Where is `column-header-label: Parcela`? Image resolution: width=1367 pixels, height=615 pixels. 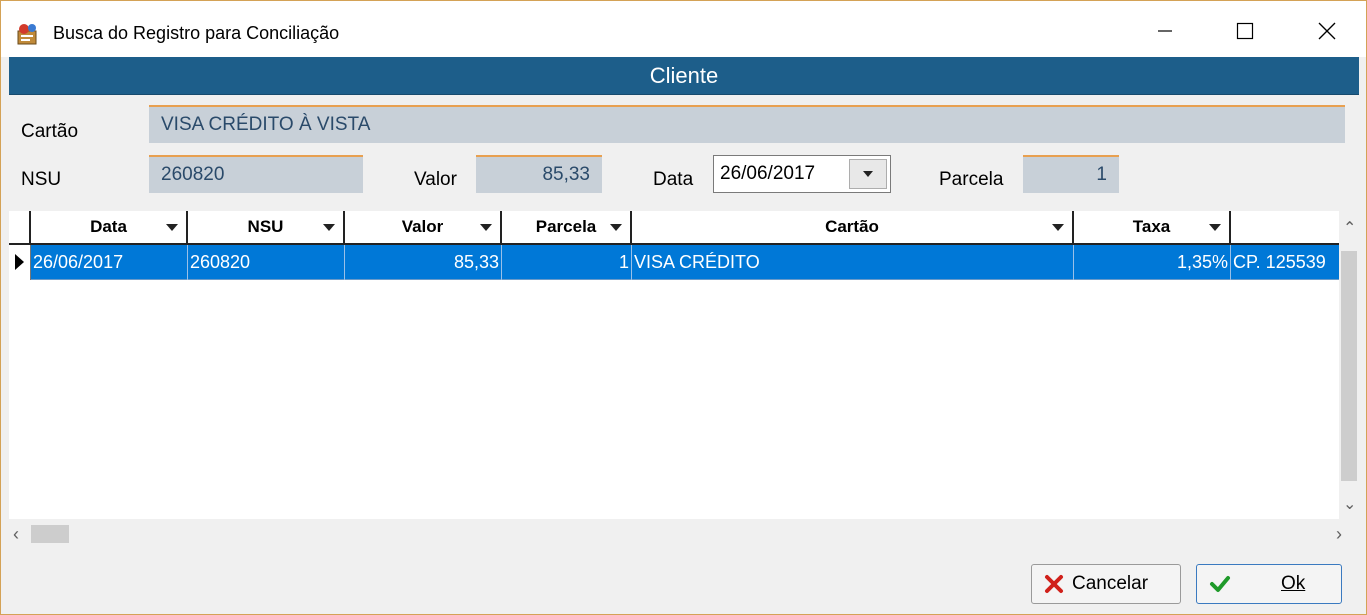 column-header-label: Parcela is located at coordinates (566, 226).